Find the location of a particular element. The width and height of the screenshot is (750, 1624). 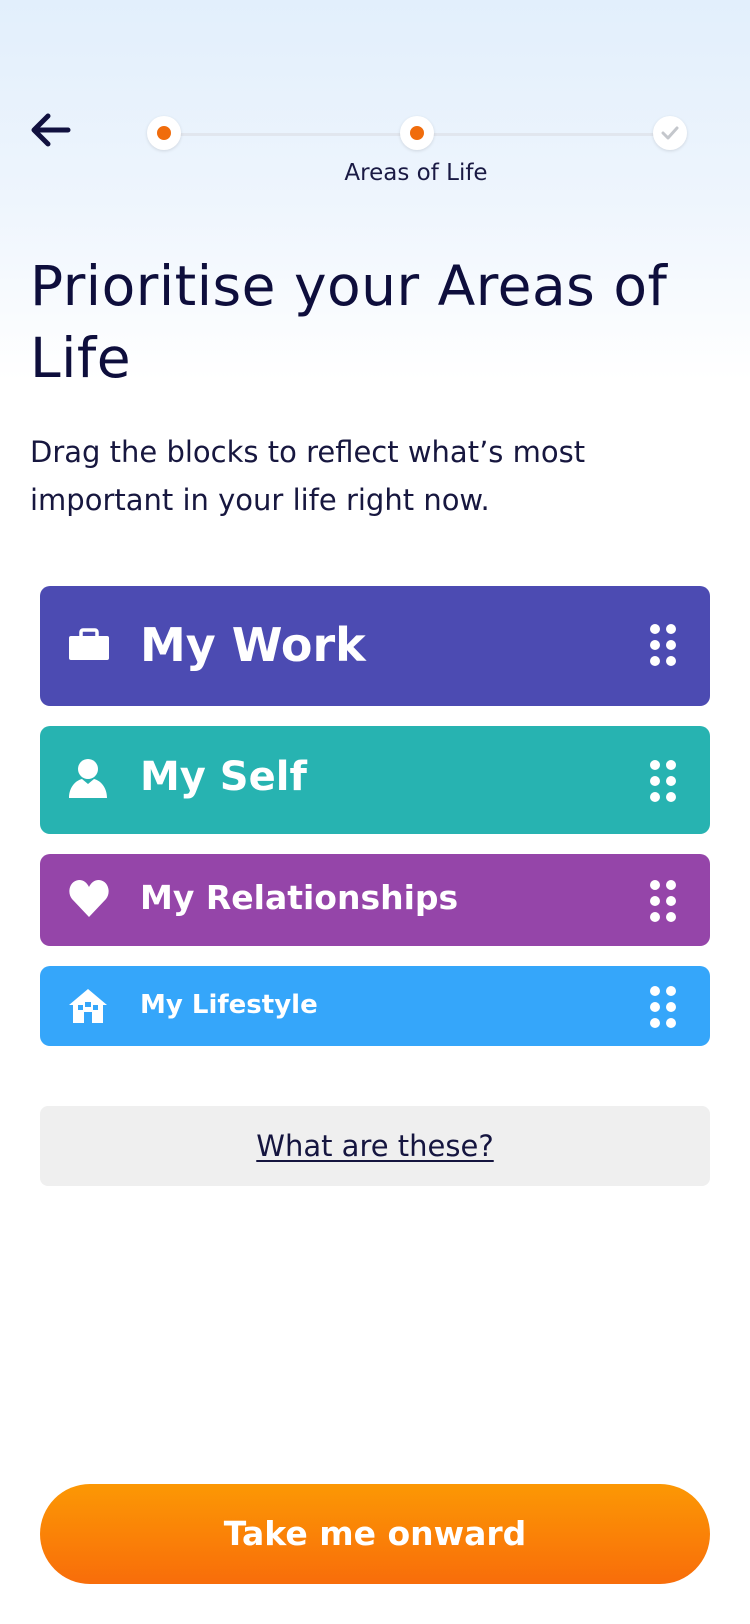

area-block-relationships: My Relationships is located at coordinates (375, 900).